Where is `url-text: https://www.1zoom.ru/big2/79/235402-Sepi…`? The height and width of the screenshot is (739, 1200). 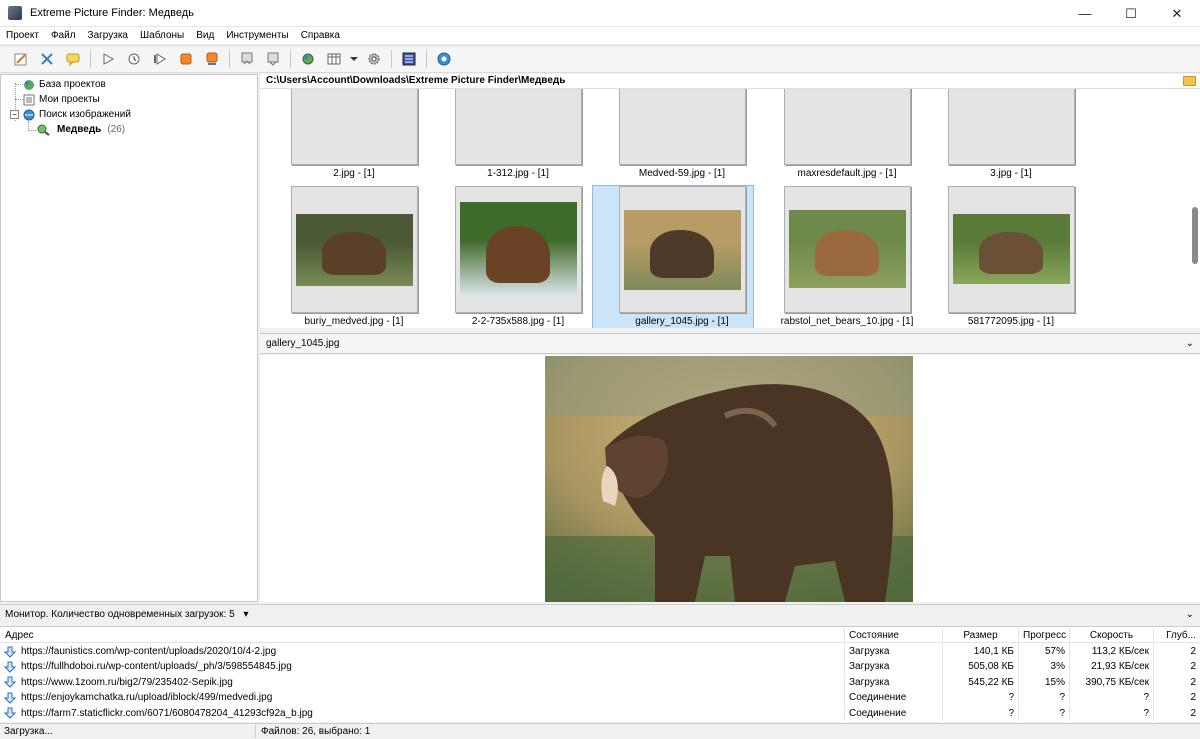 url-text: https://www.1zoom.ru/big2/79/235402-Sepi… is located at coordinates (127, 682).